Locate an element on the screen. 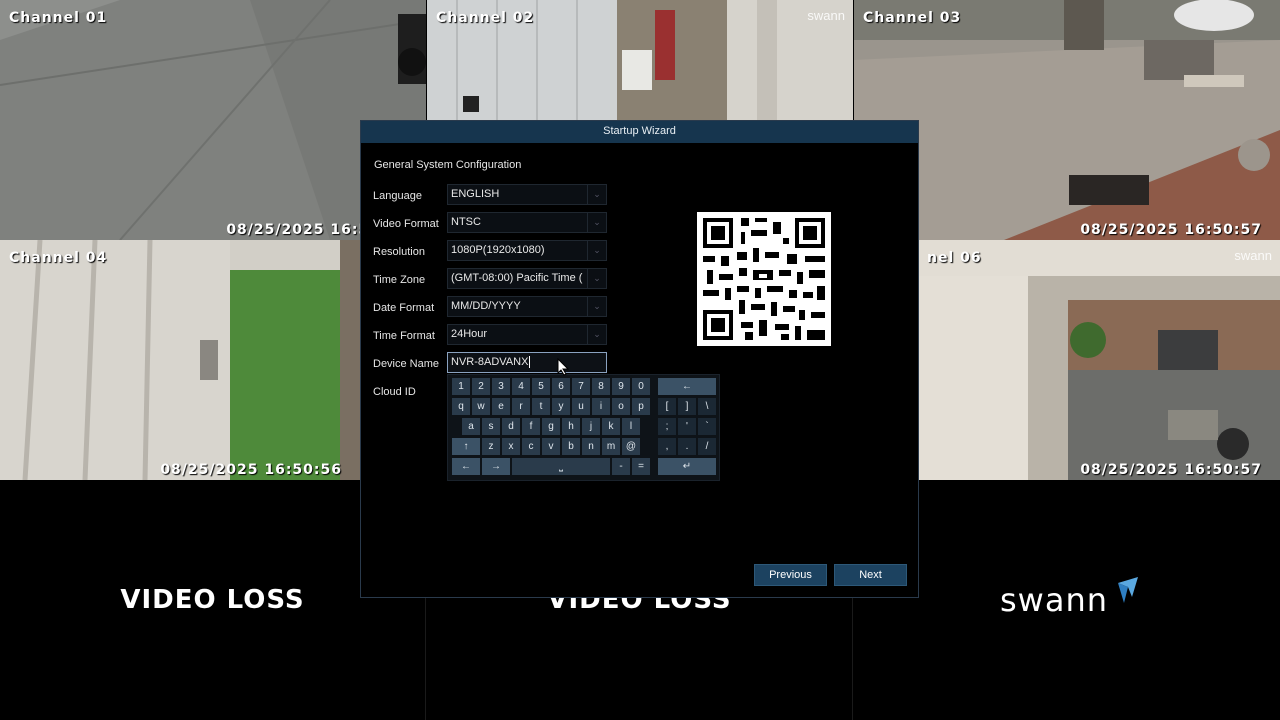 The image size is (1280, 720). key-k: k is located at coordinates (611, 426).